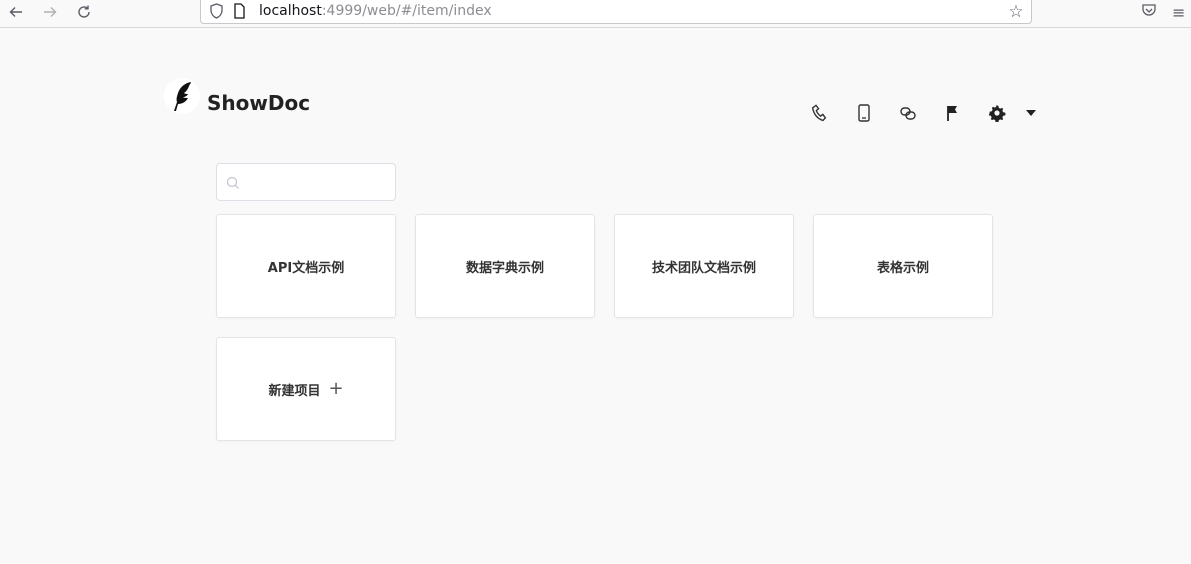  I want to click on project-name: 表格示例, so click(902, 268).